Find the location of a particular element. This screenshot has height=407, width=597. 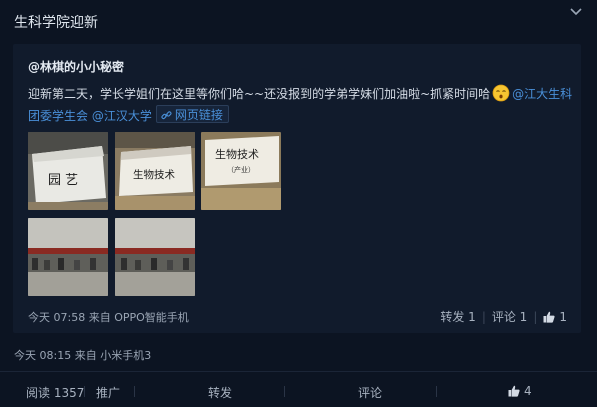

forward-button: 转发 is located at coordinates (220, 392).